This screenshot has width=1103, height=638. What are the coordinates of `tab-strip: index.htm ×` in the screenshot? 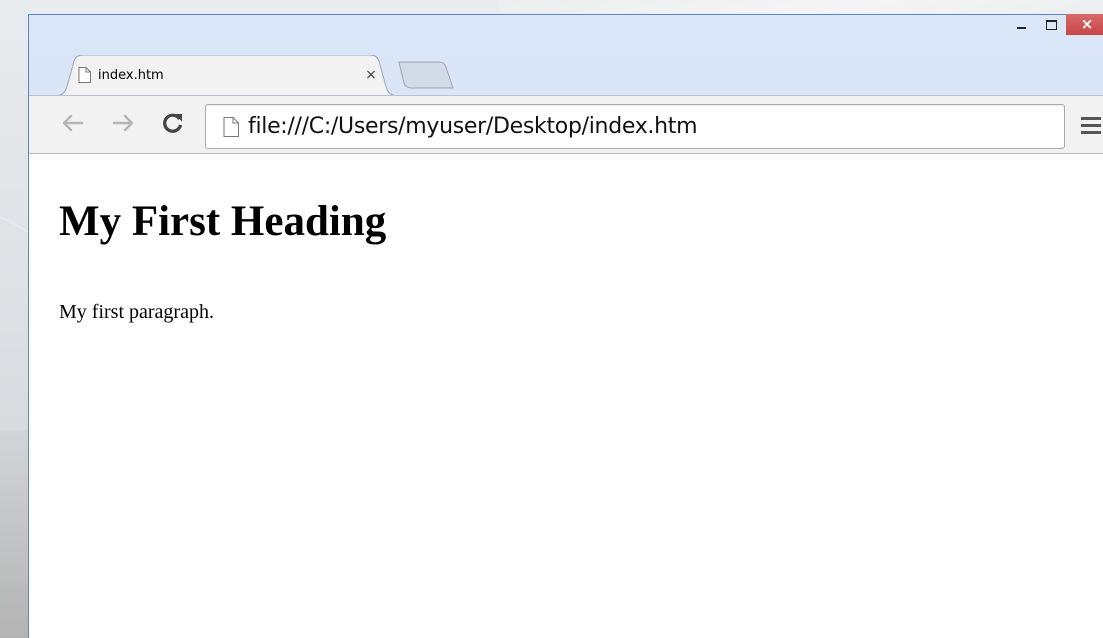 It's located at (566, 55).